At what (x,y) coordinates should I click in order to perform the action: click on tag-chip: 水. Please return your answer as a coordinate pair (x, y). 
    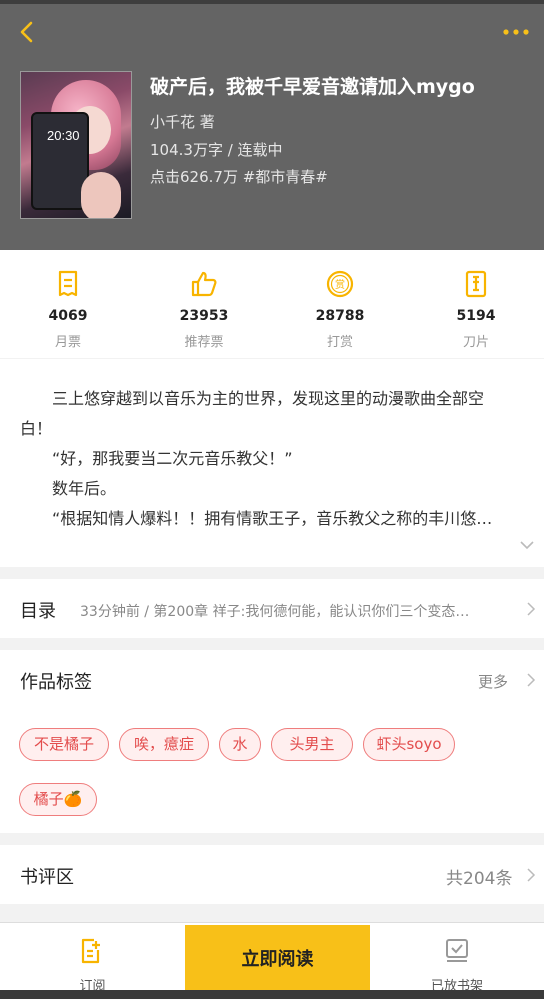
    Looking at the image, I should click on (240, 744).